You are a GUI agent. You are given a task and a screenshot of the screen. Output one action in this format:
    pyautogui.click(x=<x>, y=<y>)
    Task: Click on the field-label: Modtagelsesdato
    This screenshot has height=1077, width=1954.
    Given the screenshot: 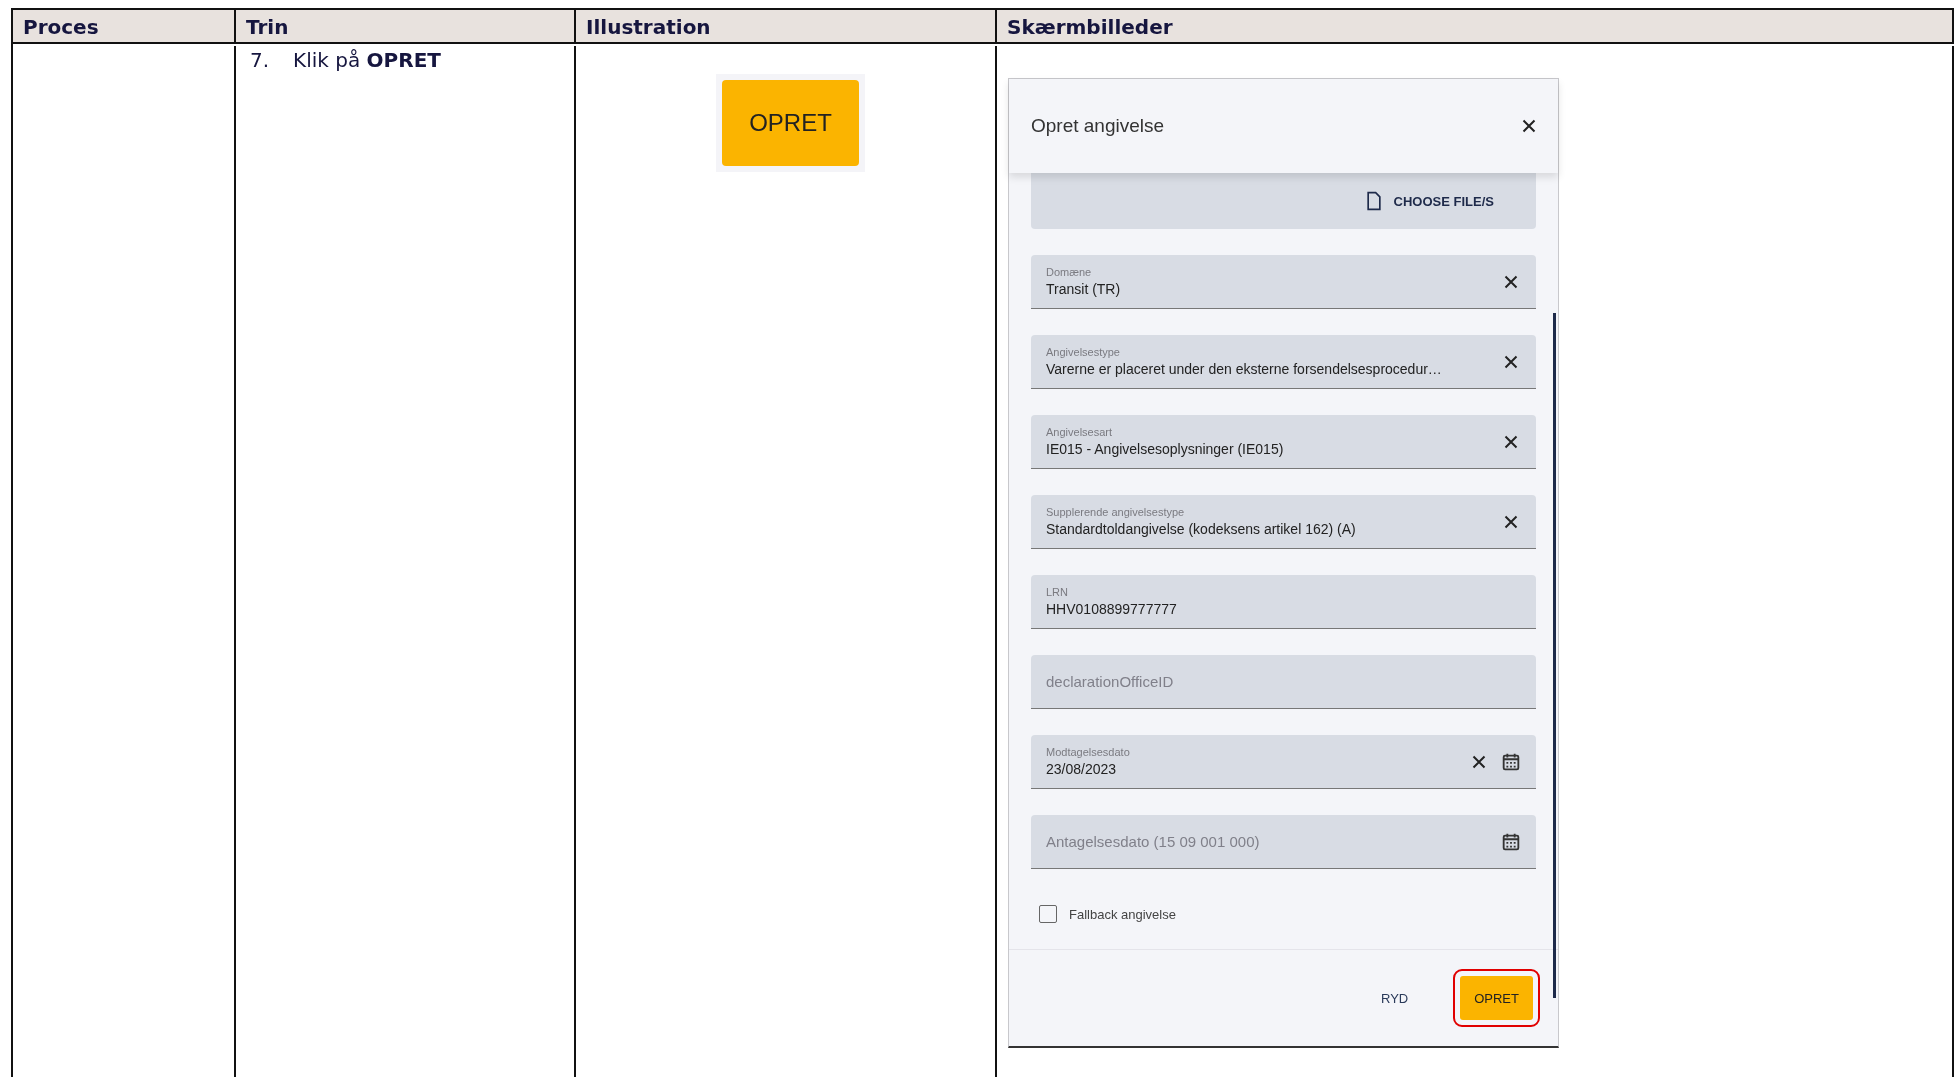 What is the action you would take?
    pyautogui.click(x=1088, y=752)
    